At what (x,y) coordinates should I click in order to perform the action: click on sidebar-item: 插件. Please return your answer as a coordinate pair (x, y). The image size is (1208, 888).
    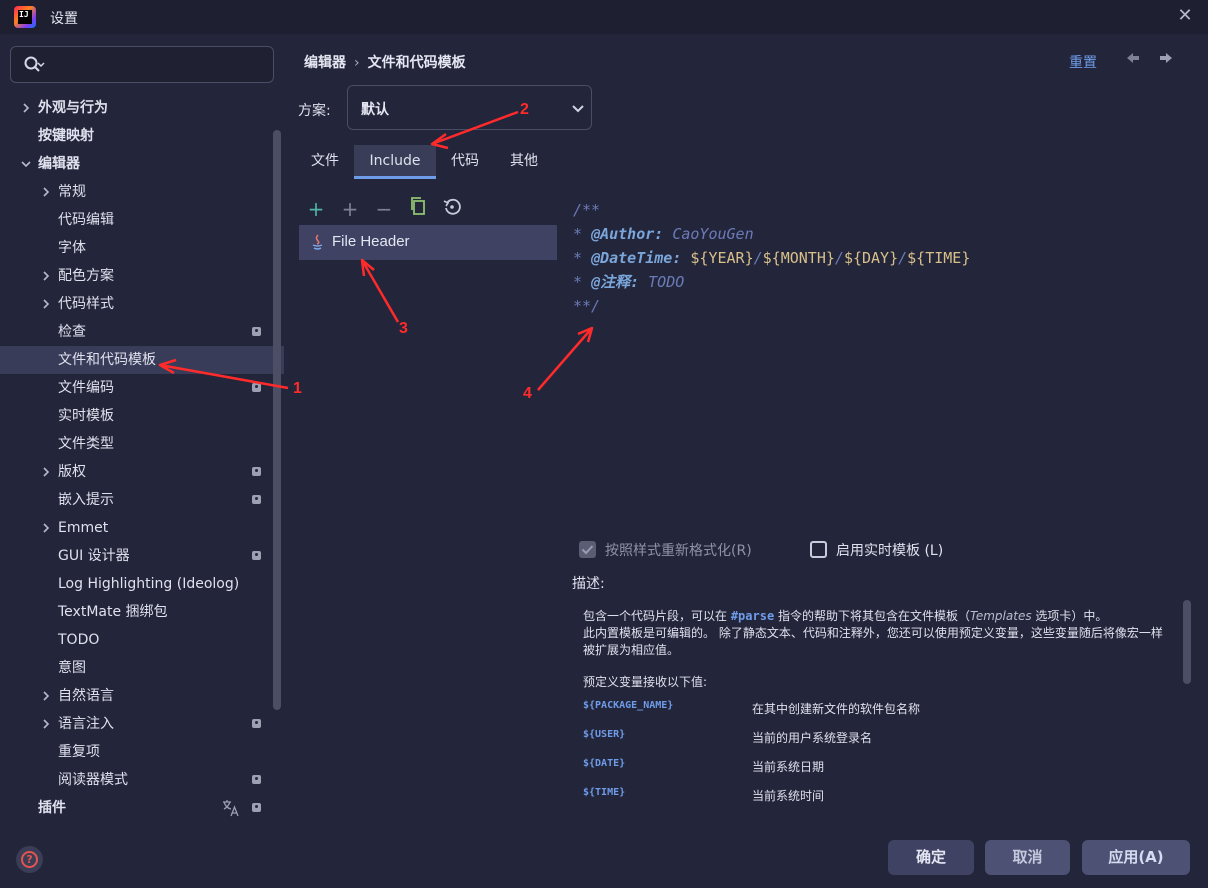
    Looking at the image, I should click on (142, 808).